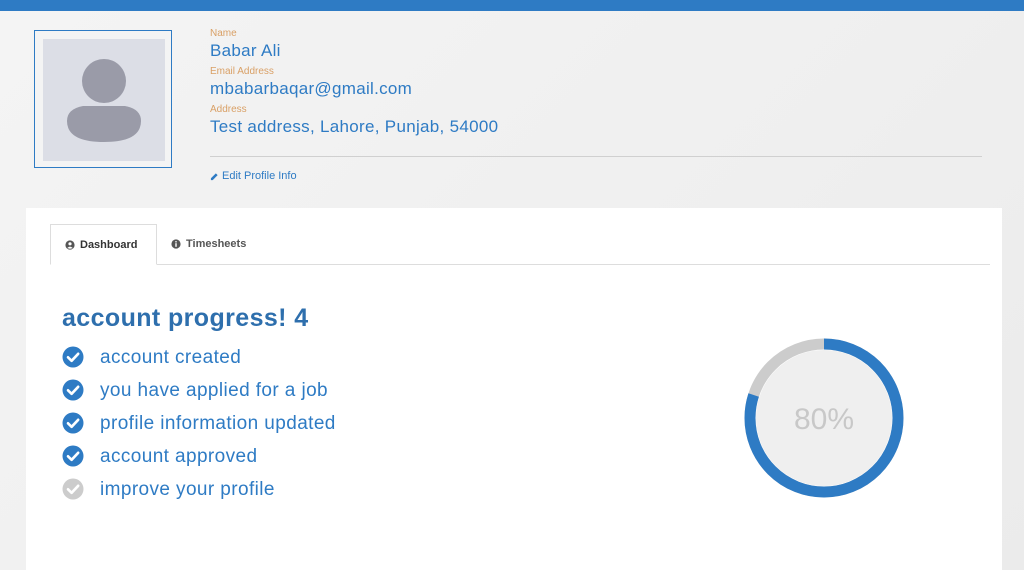 This screenshot has height=570, width=1024. Describe the element at coordinates (245, 50) in the screenshot. I see `user-name: Babar Ali` at that location.